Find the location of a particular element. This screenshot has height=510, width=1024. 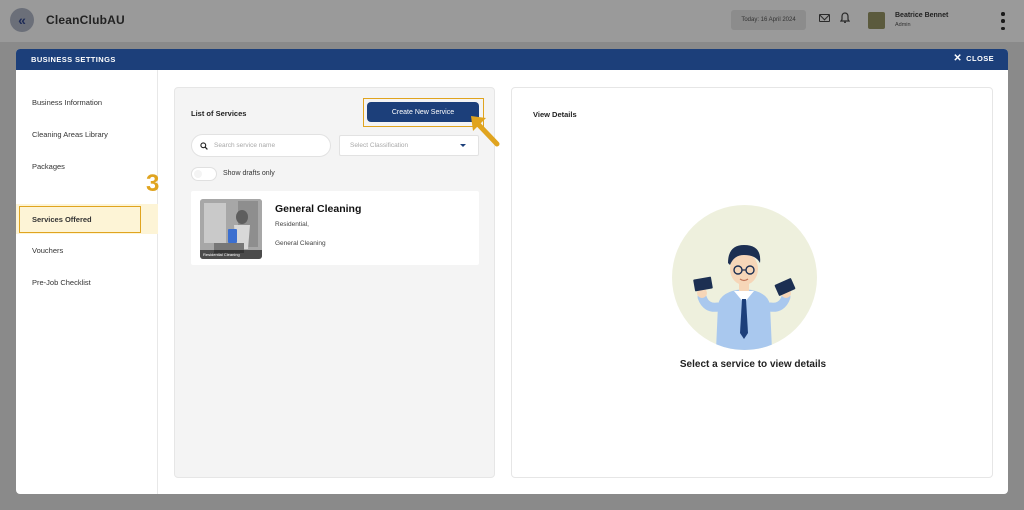

sidebar-item-cleaning-areas-library: Cleaning Areas Library is located at coordinates (70, 134).